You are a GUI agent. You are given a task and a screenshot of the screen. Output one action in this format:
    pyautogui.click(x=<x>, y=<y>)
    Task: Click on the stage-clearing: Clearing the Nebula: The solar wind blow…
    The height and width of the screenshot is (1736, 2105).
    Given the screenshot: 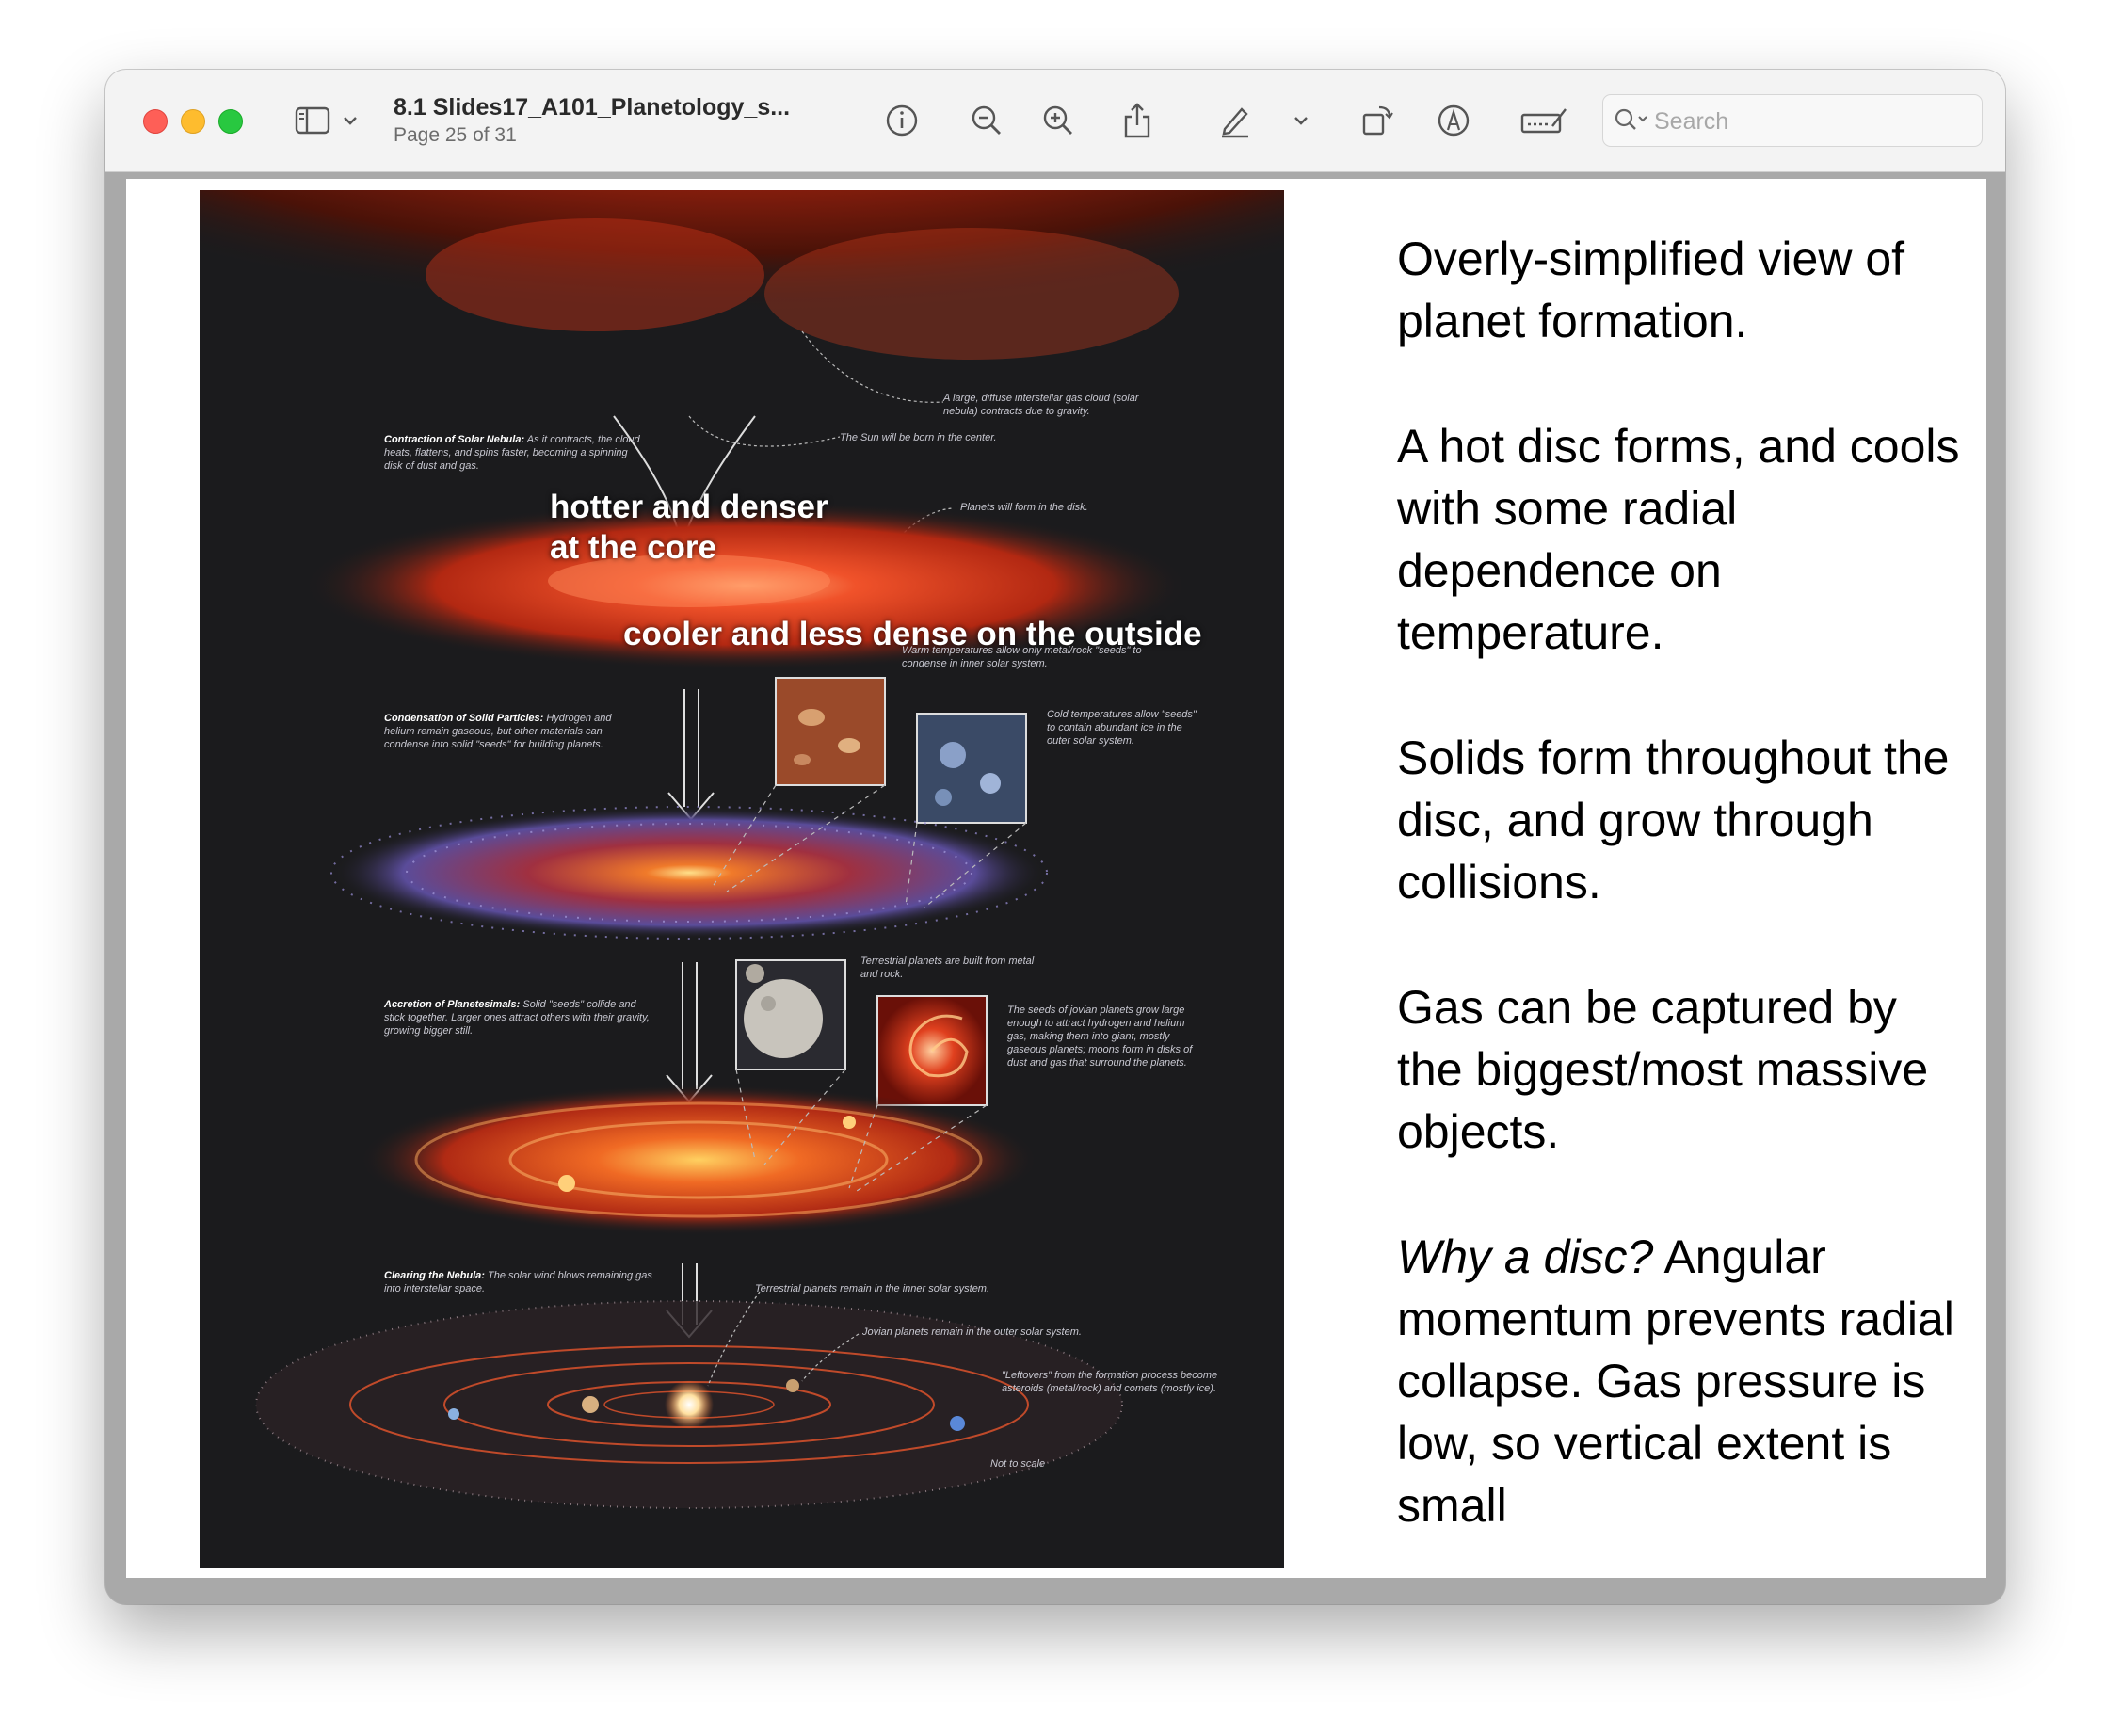 What is the action you would take?
    pyautogui.click(x=518, y=1282)
    